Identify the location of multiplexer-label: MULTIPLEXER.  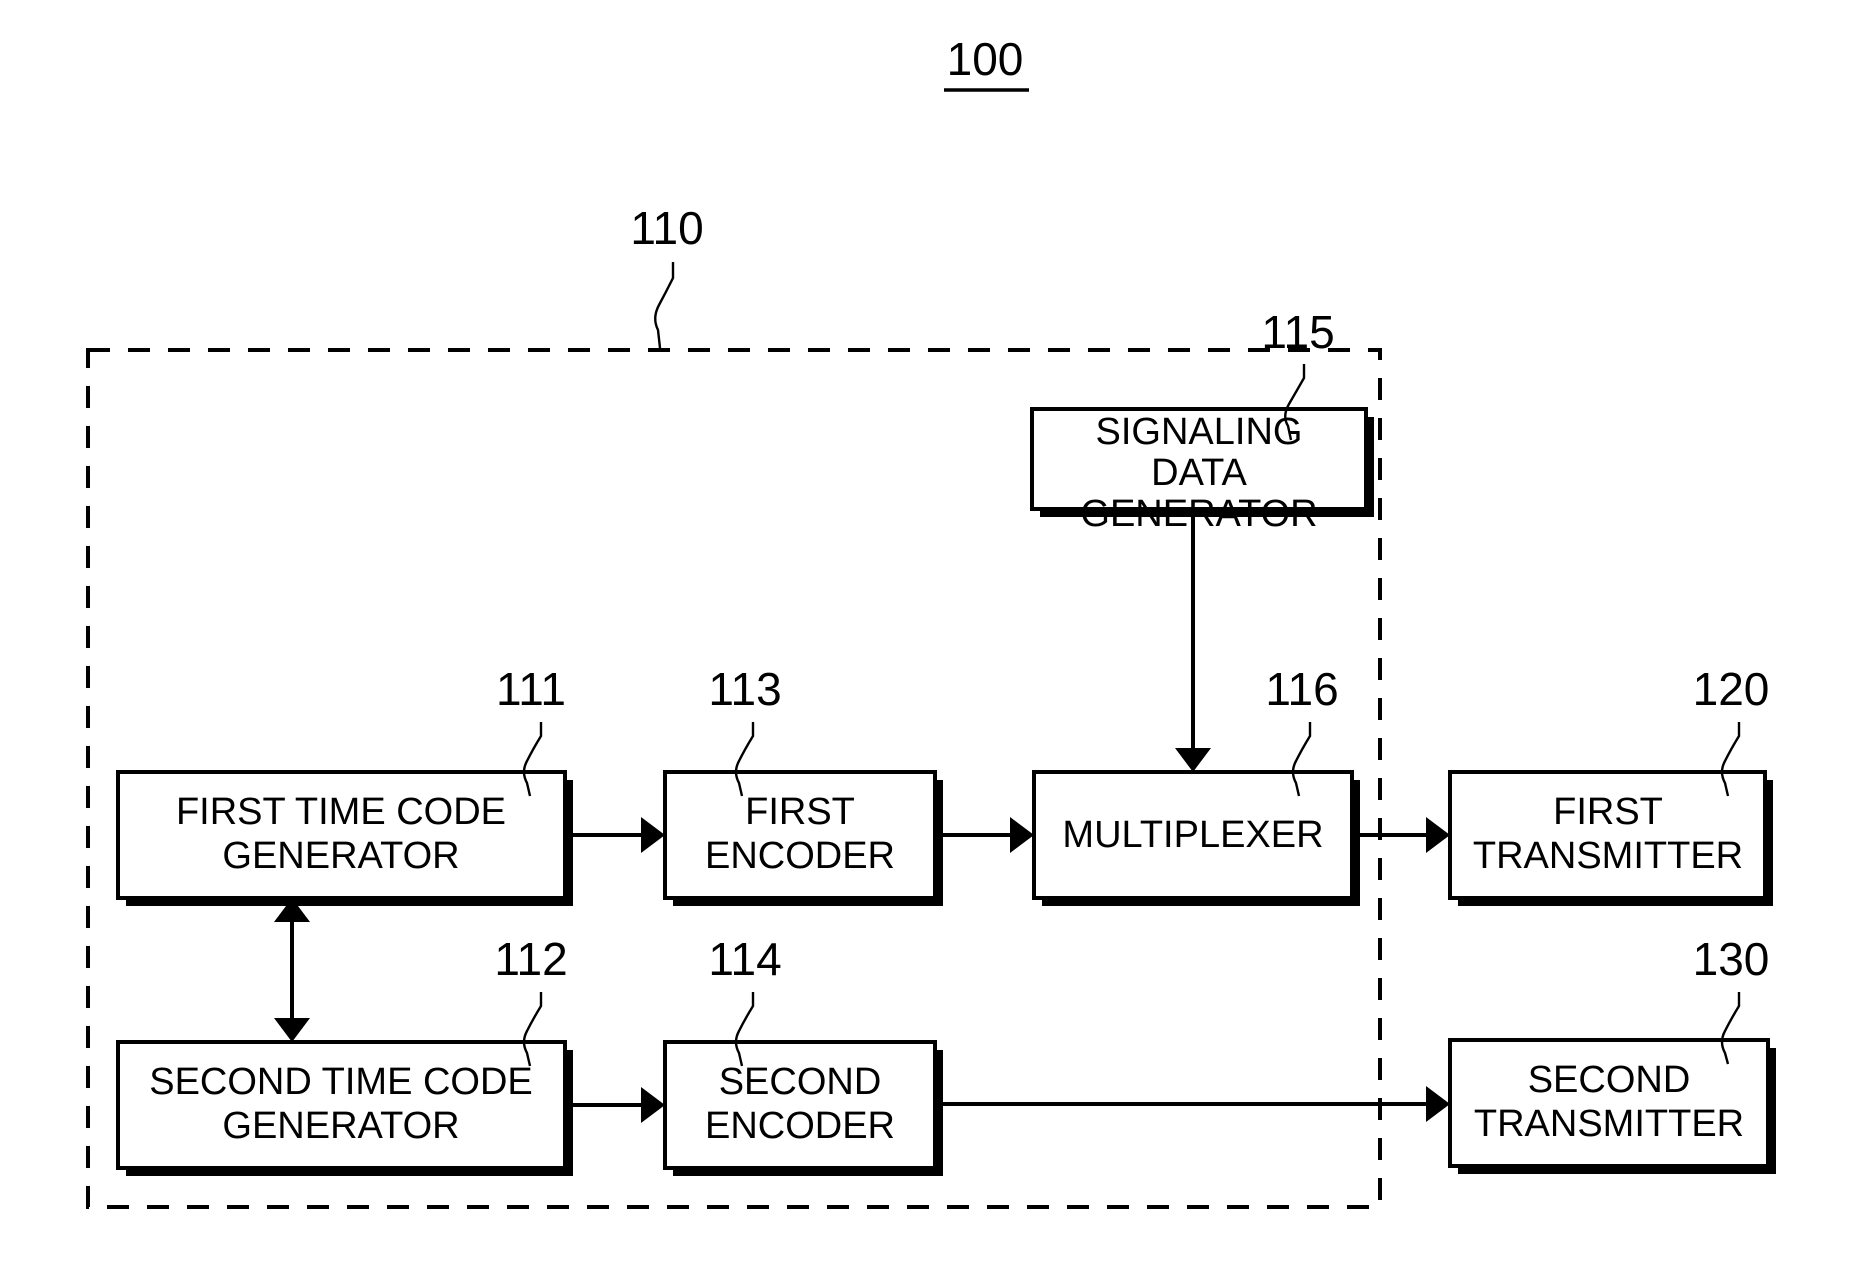
(1192, 835).